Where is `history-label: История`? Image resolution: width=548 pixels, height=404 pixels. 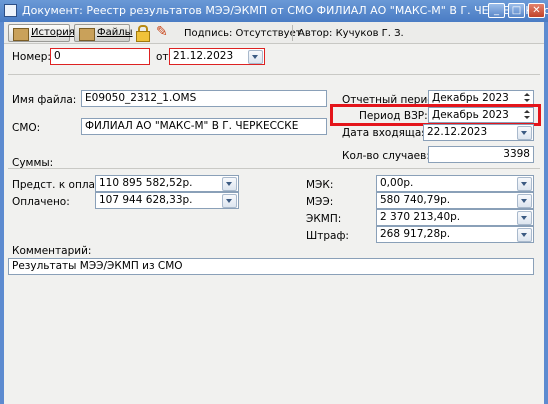 history-label: История is located at coordinates (53, 32).